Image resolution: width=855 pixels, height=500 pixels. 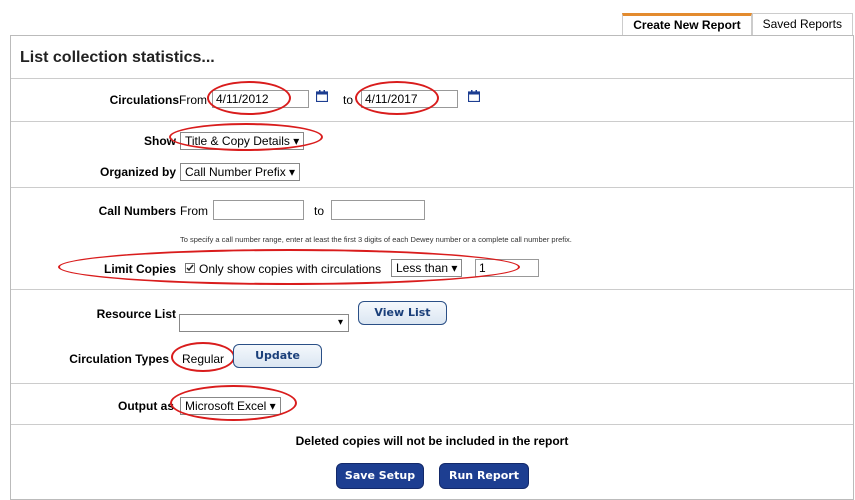 I want to click on circulations-label: Circulations, so click(x=144, y=100).